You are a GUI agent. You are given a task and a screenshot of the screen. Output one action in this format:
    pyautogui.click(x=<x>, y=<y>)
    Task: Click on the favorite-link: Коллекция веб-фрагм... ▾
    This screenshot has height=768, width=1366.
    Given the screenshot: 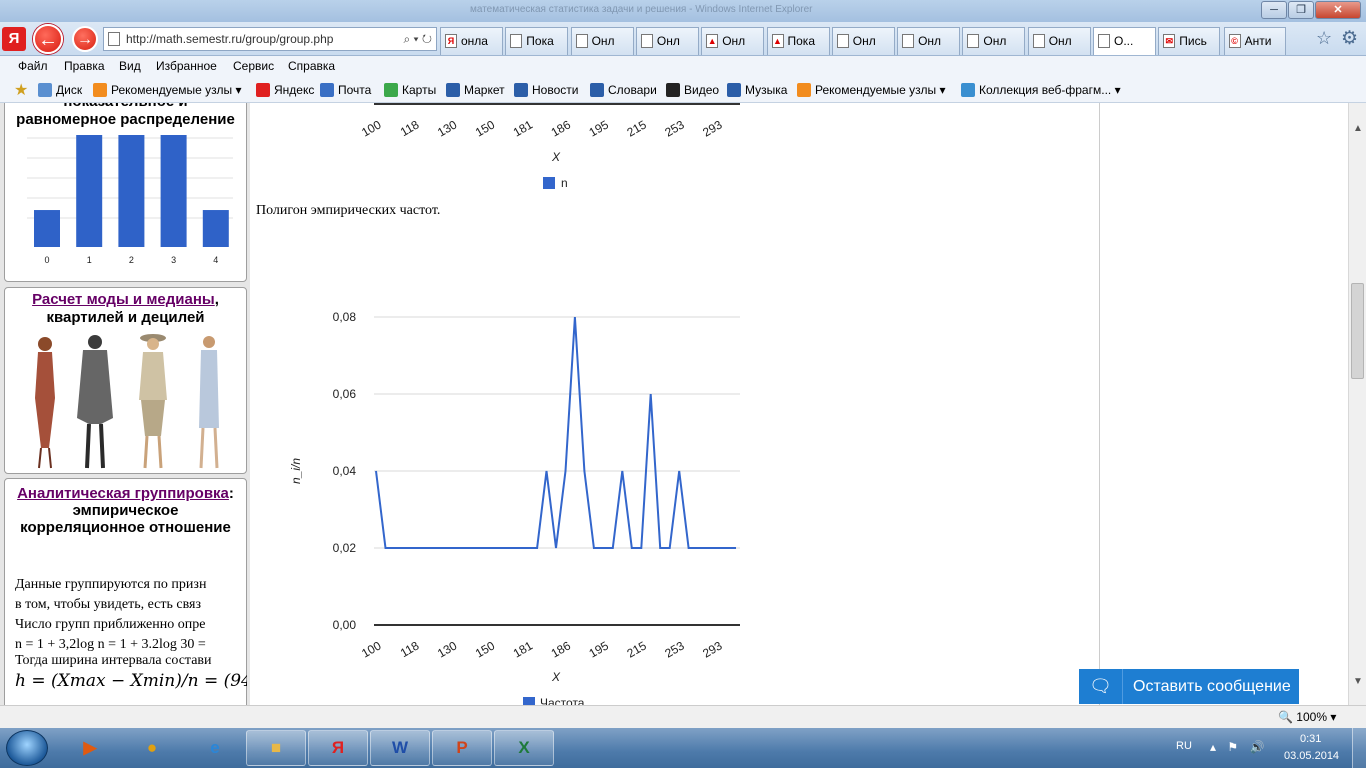 What is the action you would take?
    pyautogui.click(x=1041, y=90)
    